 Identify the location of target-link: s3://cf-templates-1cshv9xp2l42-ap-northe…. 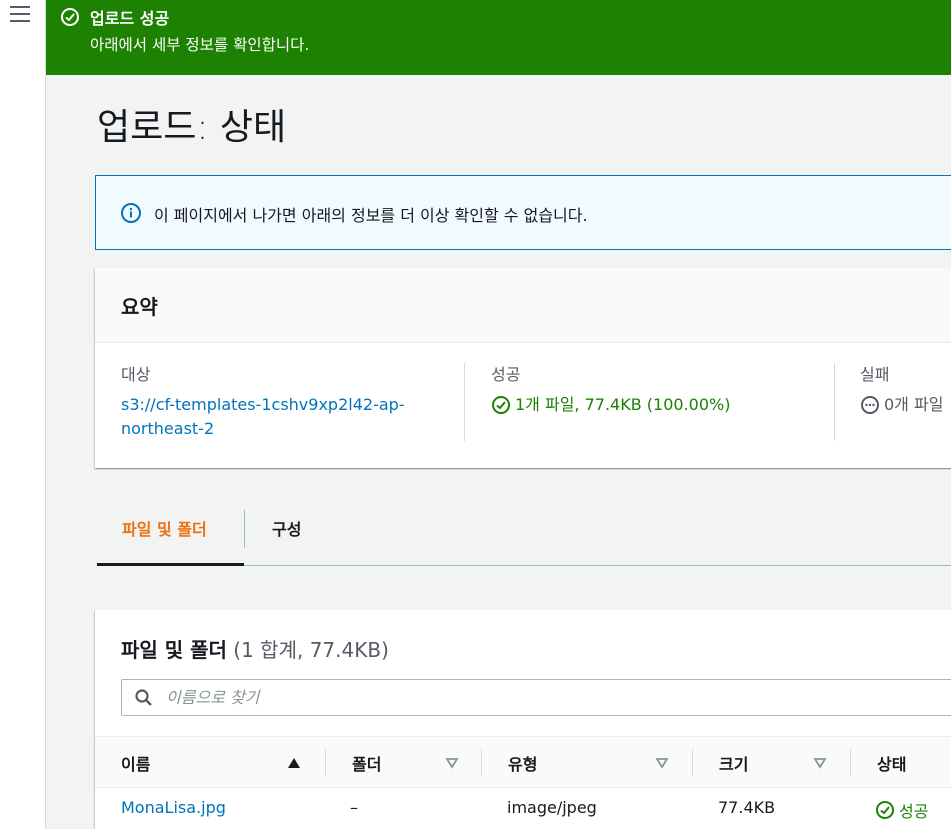
(271, 417).